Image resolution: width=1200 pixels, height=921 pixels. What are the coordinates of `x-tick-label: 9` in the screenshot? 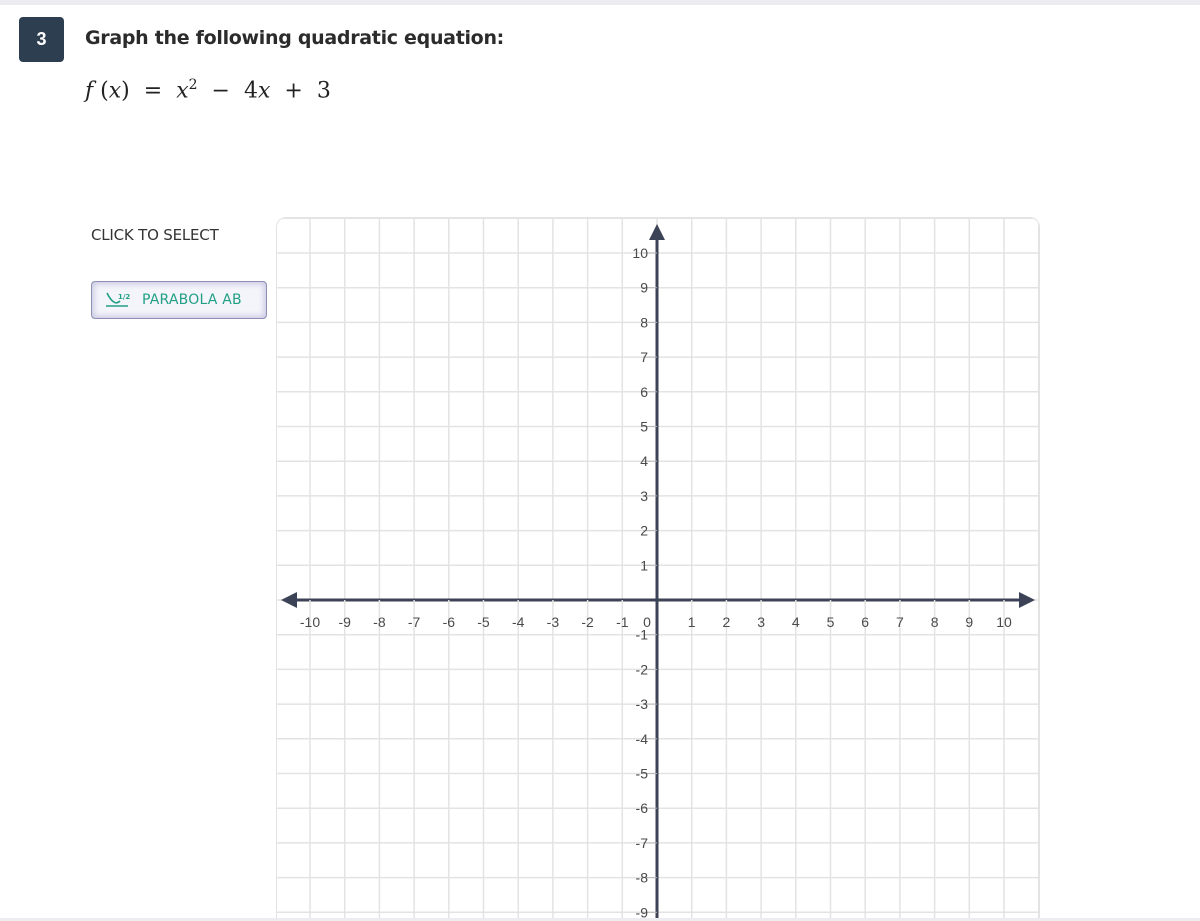 It's located at (969, 622).